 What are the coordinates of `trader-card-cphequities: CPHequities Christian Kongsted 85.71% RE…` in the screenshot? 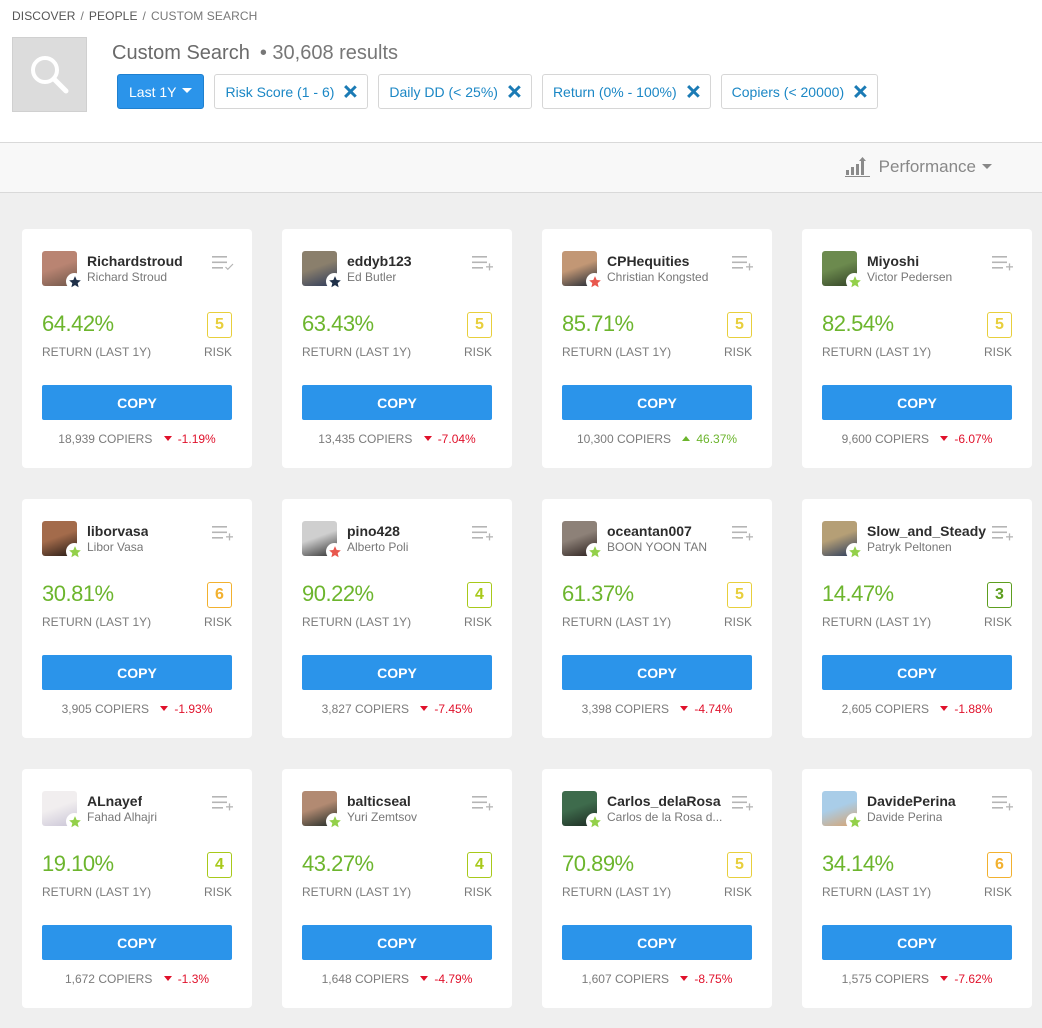 It's located at (657, 348).